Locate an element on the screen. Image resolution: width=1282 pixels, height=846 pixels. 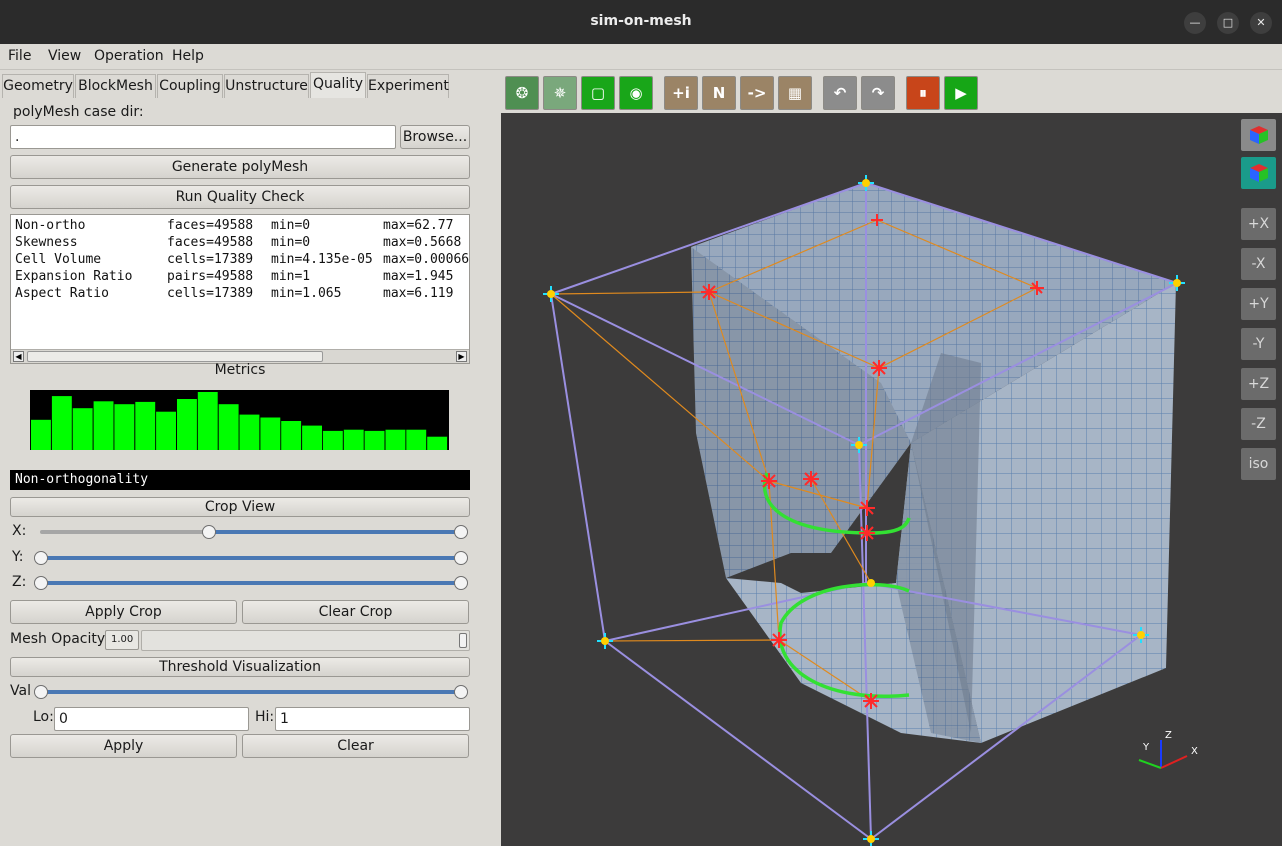
tab-unstructure: Unstructure is located at coordinates (266, 86).